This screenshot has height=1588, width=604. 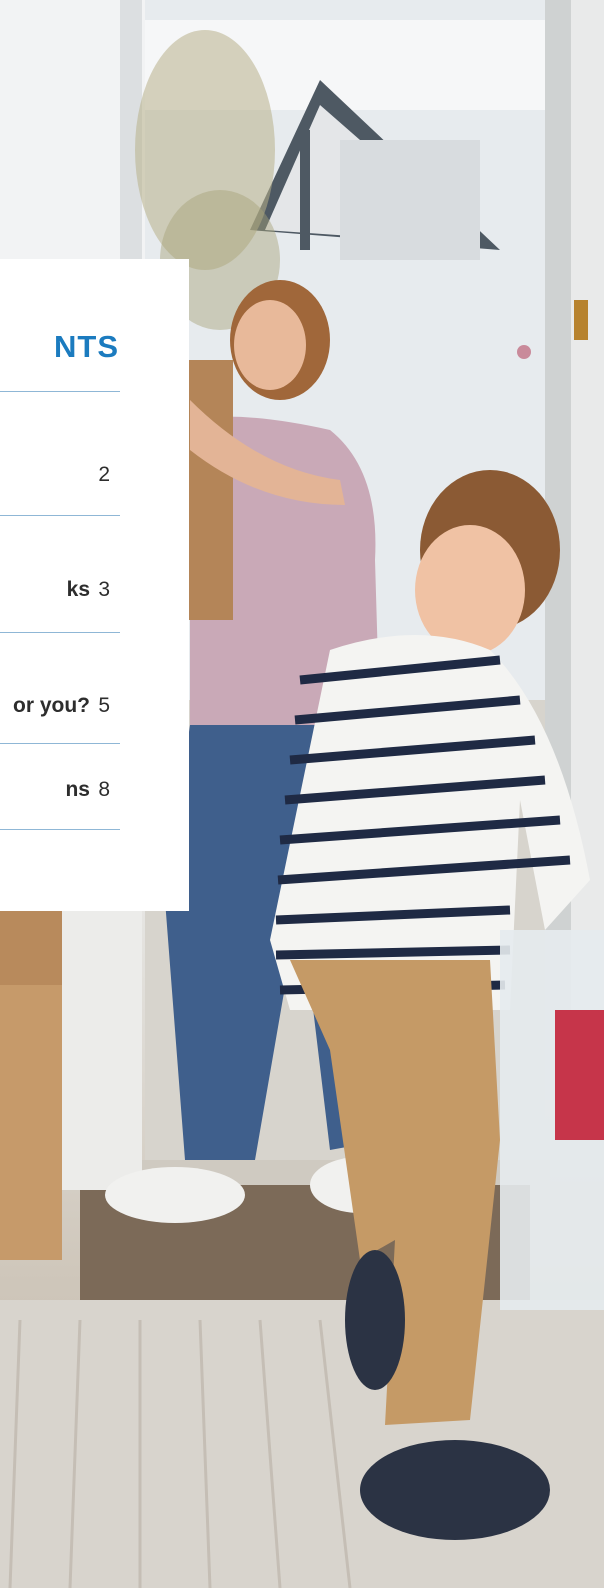 What do you see at coordinates (51, 705) in the screenshot?
I see `toc-entry-label: or you?` at bounding box center [51, 705].